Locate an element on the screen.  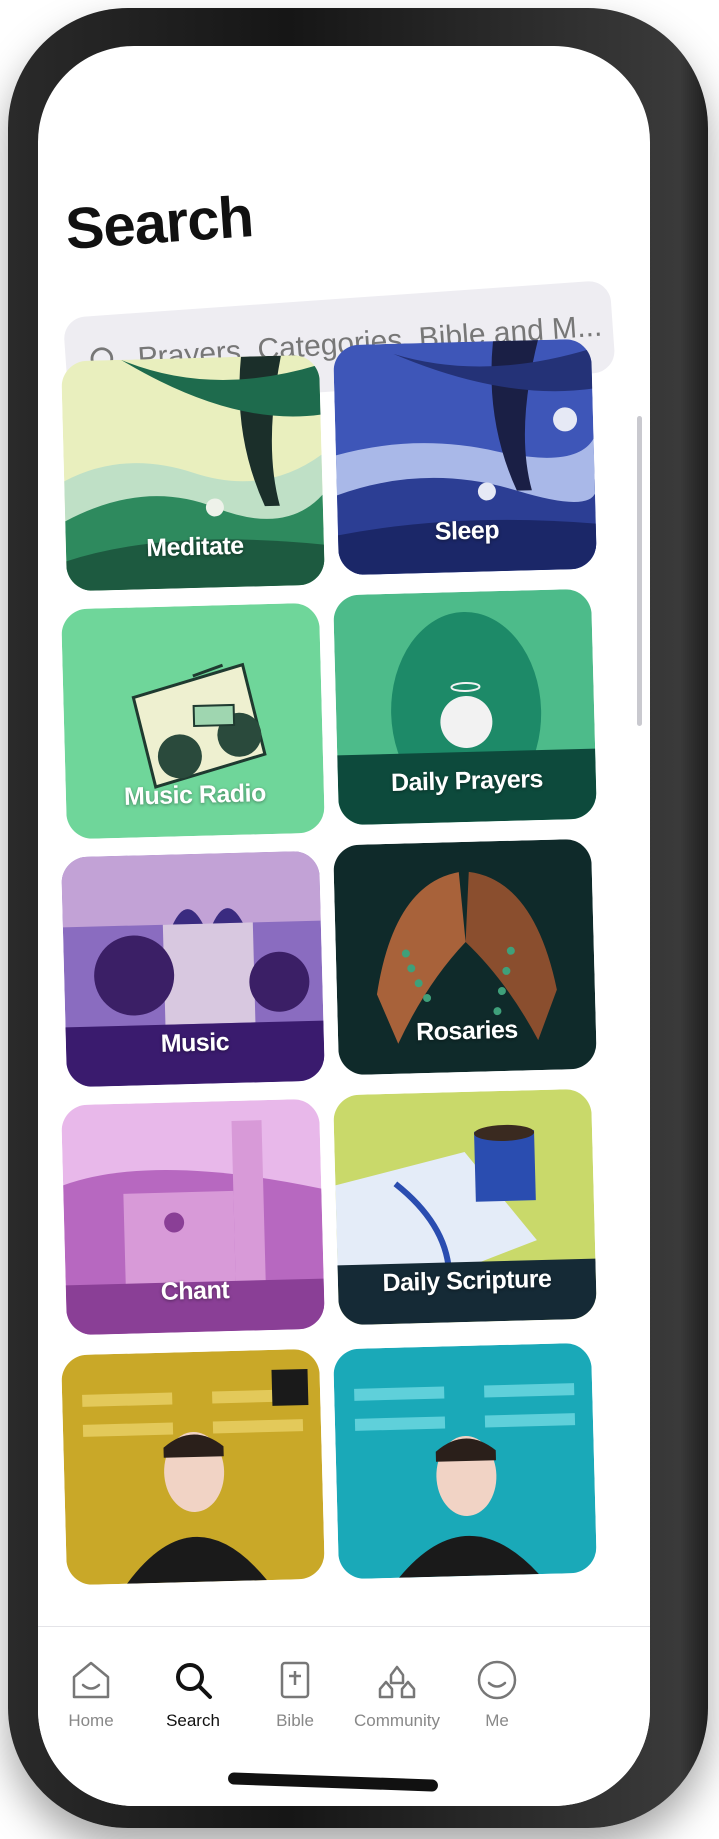
tab-community: Community is located at coordinates (397, 1694).